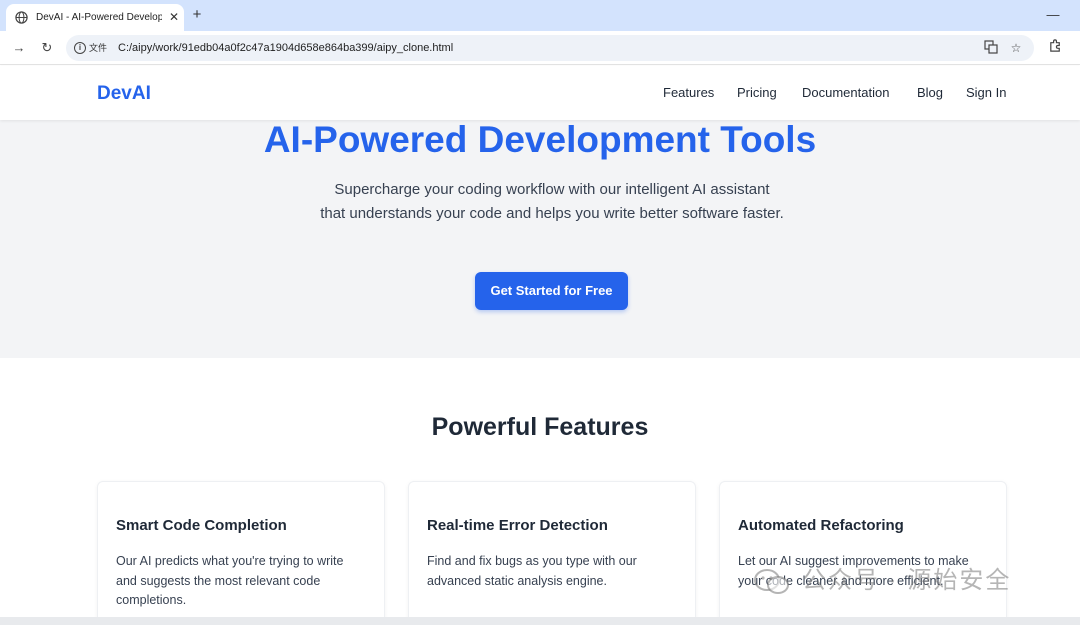 Image resolution: width=1080 pixels, height=625 pixels. I want to click on browser-tab: DevAI - AI-Powered Develop ✕, so click(95, 17).